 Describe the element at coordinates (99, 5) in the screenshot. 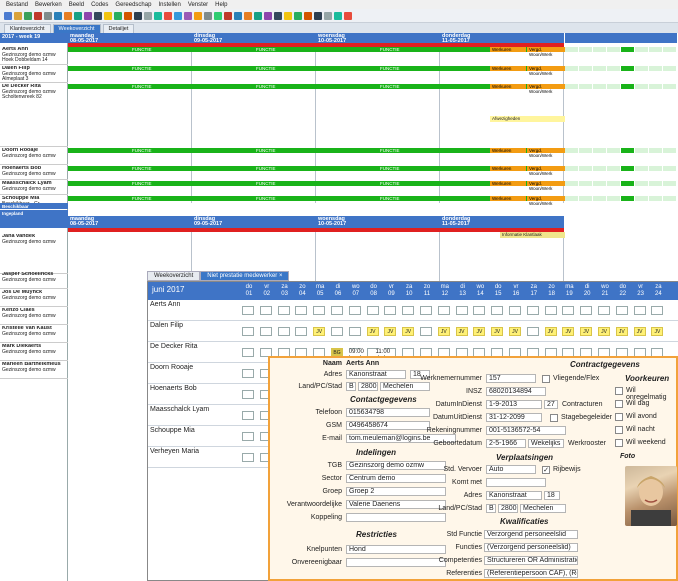

I see `menu-codes: Codes` at that location.